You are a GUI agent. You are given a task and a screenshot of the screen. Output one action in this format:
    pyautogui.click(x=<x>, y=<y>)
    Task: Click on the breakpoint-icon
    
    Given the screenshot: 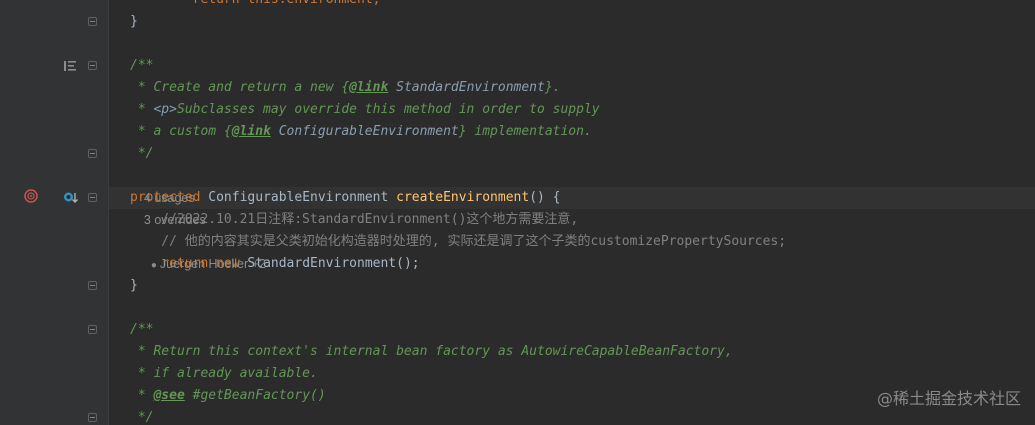 What is the action you would take?
    pyautogui.click(x=31, y=196)
    